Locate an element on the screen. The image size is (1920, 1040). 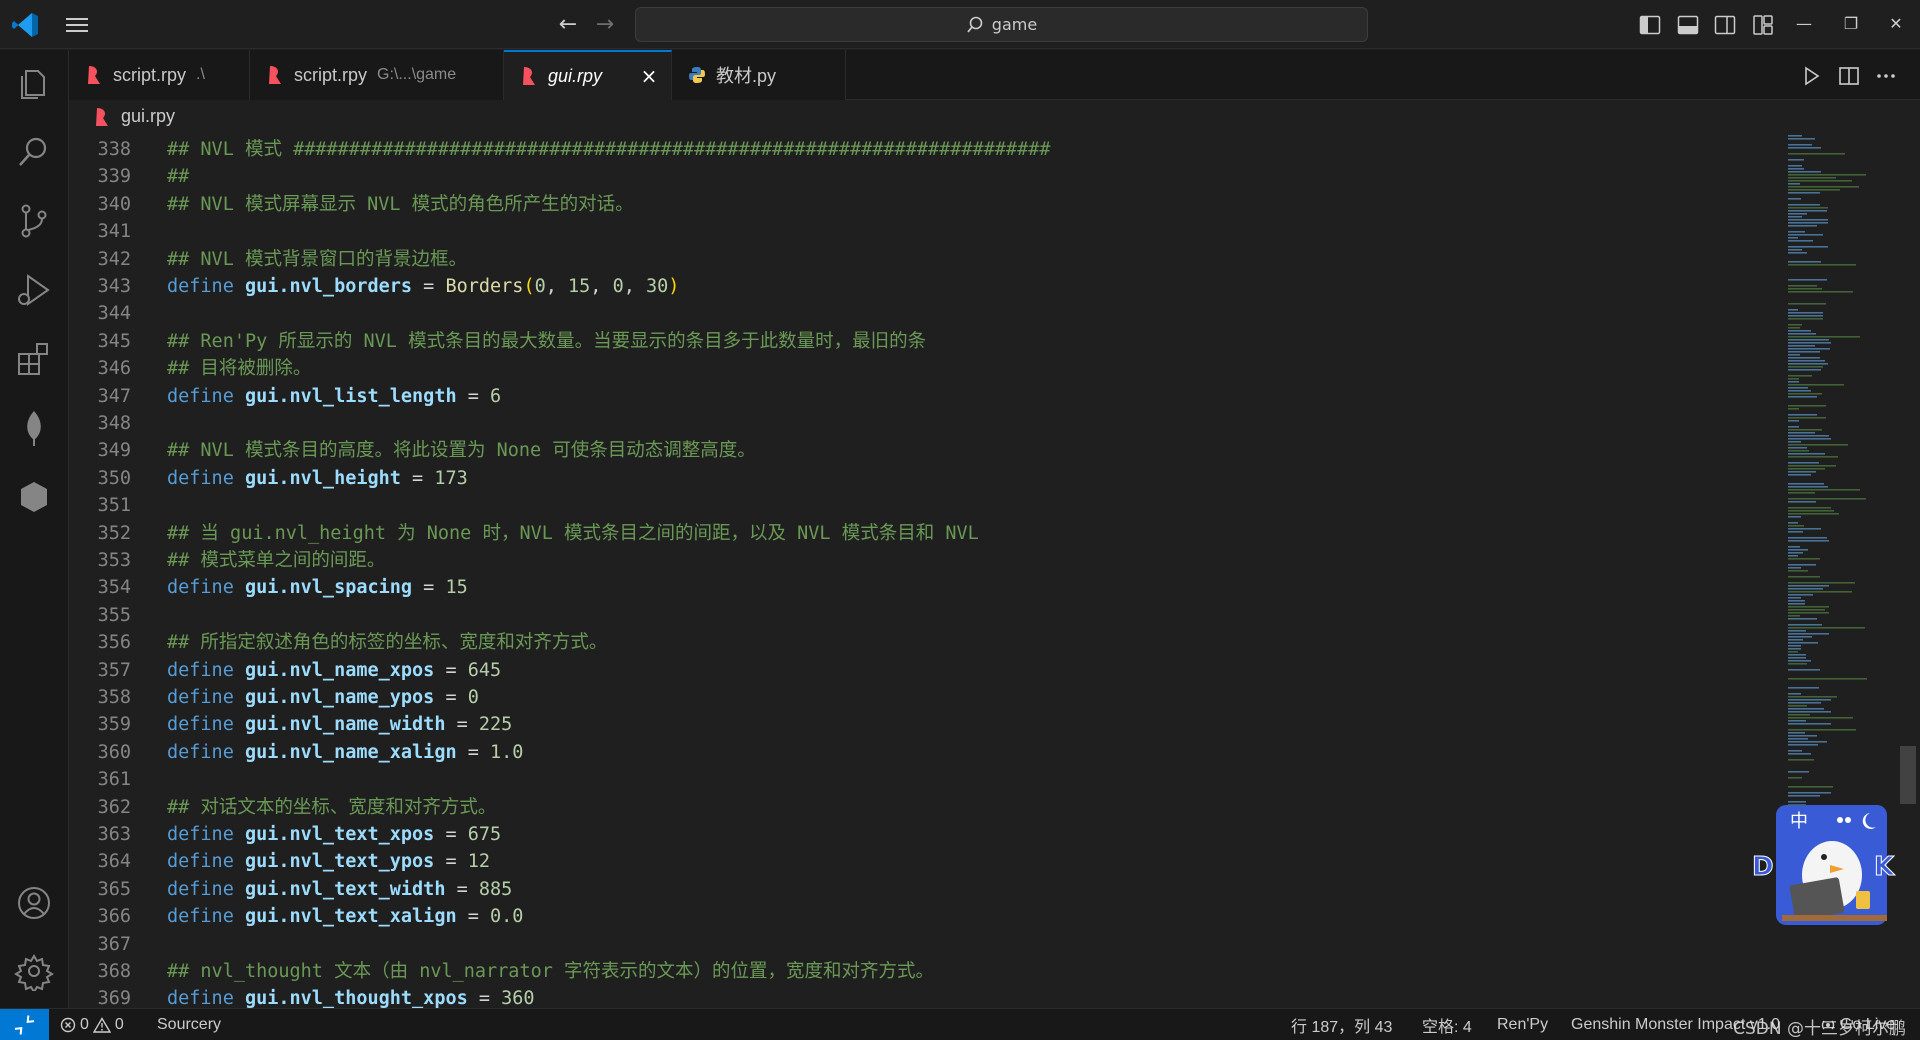
run-and-debug-icon is located at coordinates (34, 290).